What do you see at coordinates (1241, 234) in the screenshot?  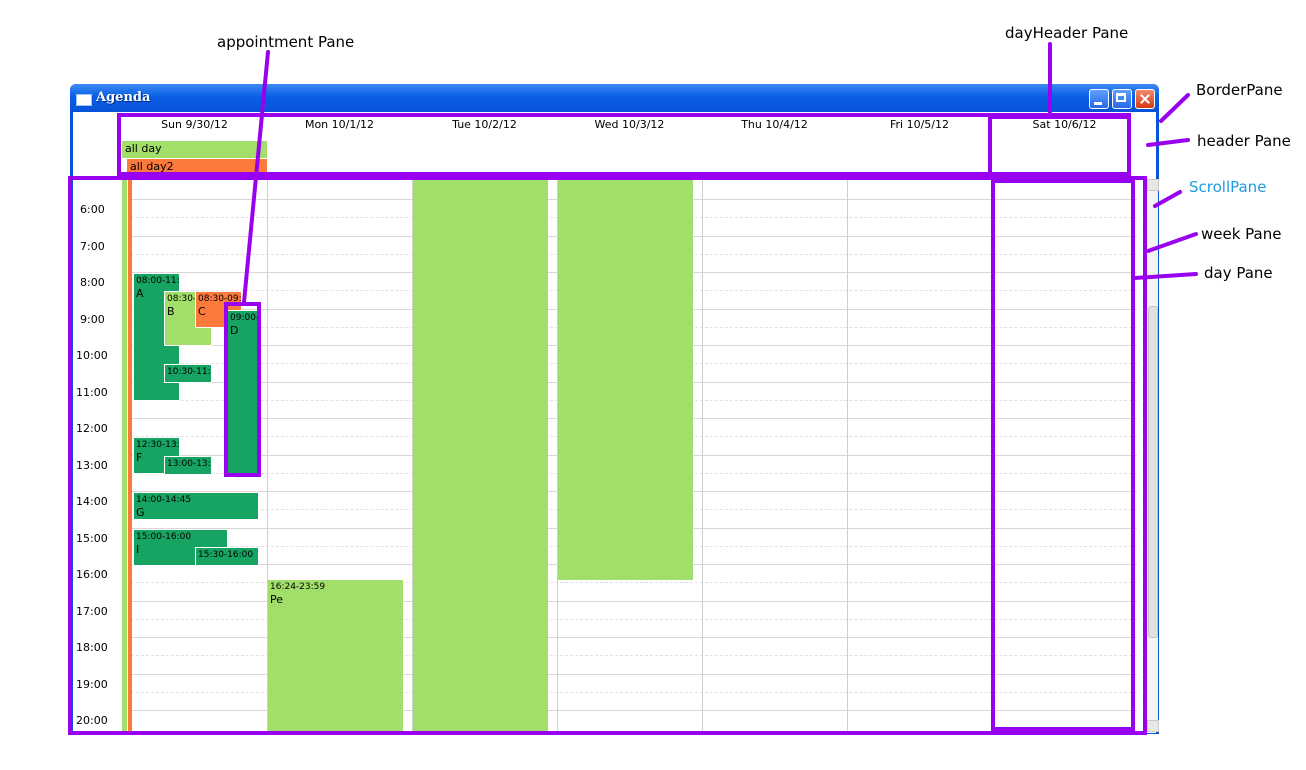 I see `annotation-week-pane: week Pane` at bounding box center [1241, 234].